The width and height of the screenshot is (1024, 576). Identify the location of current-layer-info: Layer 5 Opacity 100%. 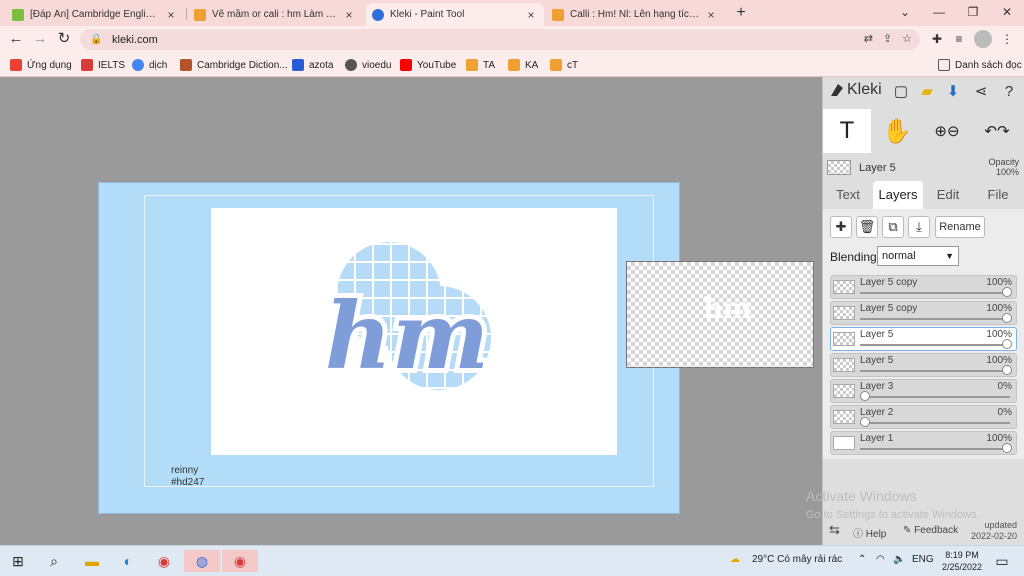
(923, 168).